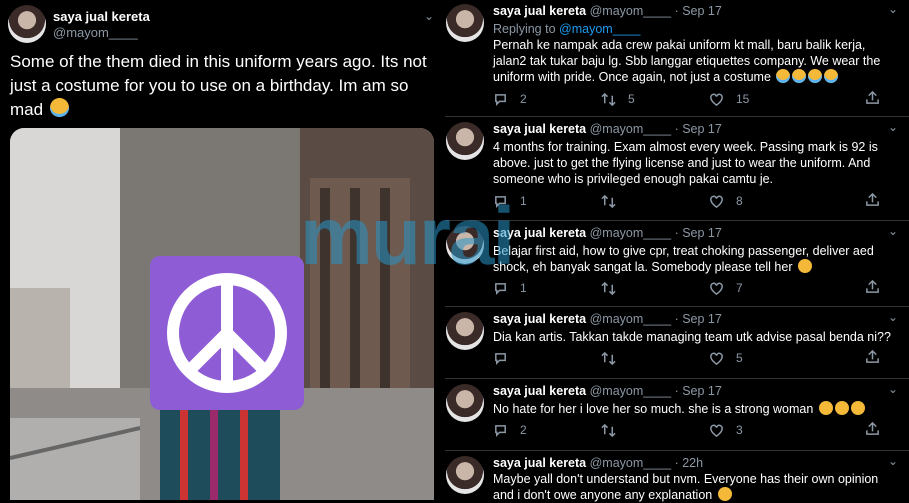 Image resolution: width=909 pixels, height=503 pixels. What do you see at coordinates (763, 430) in the screenshot?
I see `like-button: 3` at bounding box center [763, 430].